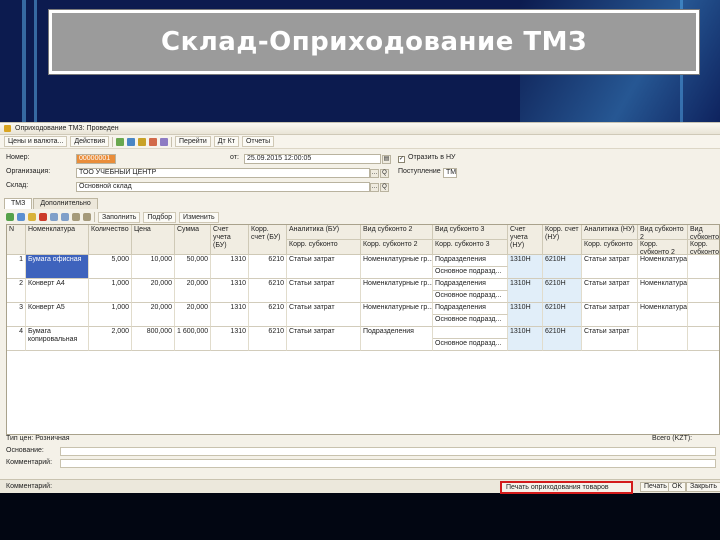 The height and width of the screenshot is (540, 720). What do you see at coordinates (199, 217) in the screenshot?
I see `change-button: Изменить` at bounding box center [199, 217].